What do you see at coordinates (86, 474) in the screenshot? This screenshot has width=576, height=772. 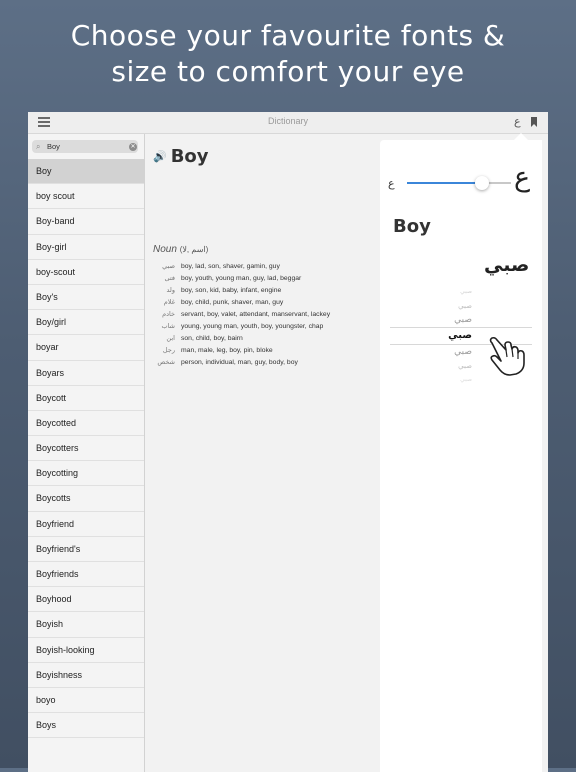 I see `word-list-item: Boycotting` at bounding box center [86, 474].